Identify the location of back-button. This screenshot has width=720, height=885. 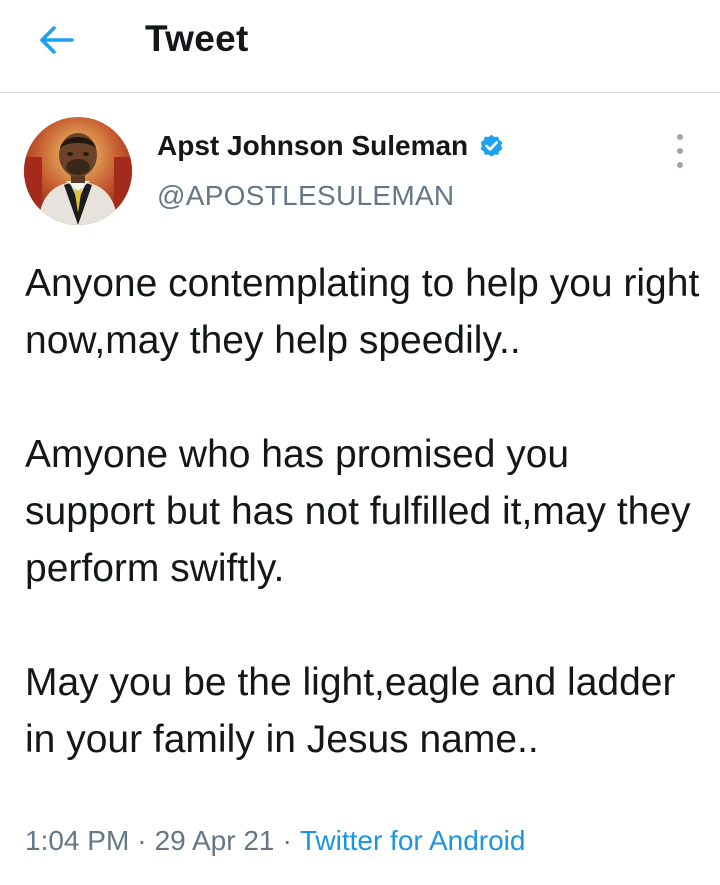
(56, 40).